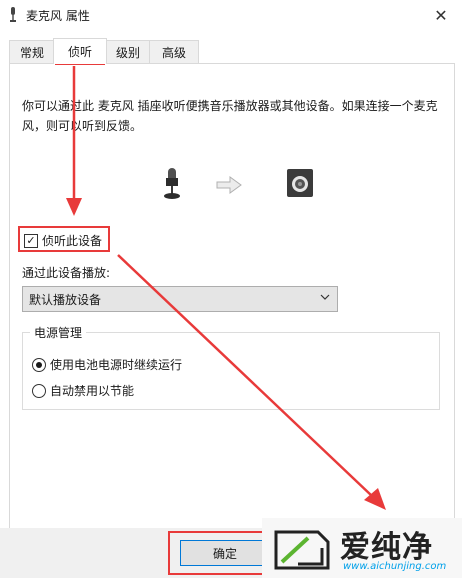  Describe the element at coordinates (395, 566) in the screenshot. I see `watermark-url: www.aichunjing.com` at that location.